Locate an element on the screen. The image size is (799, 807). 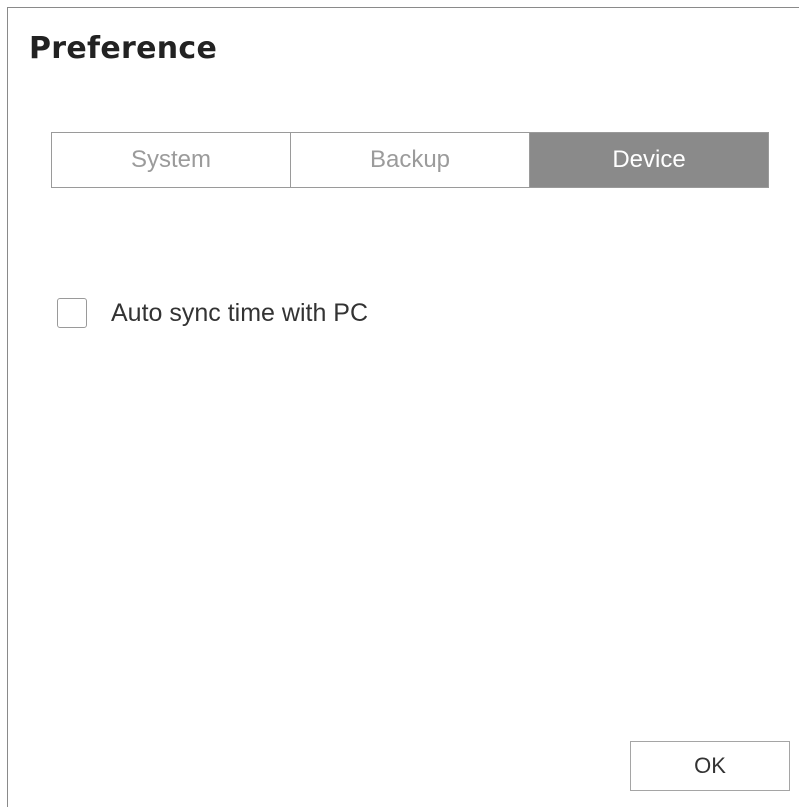
auto-sync-label: Auto sync time with PC is located at coordinates (239, 313).